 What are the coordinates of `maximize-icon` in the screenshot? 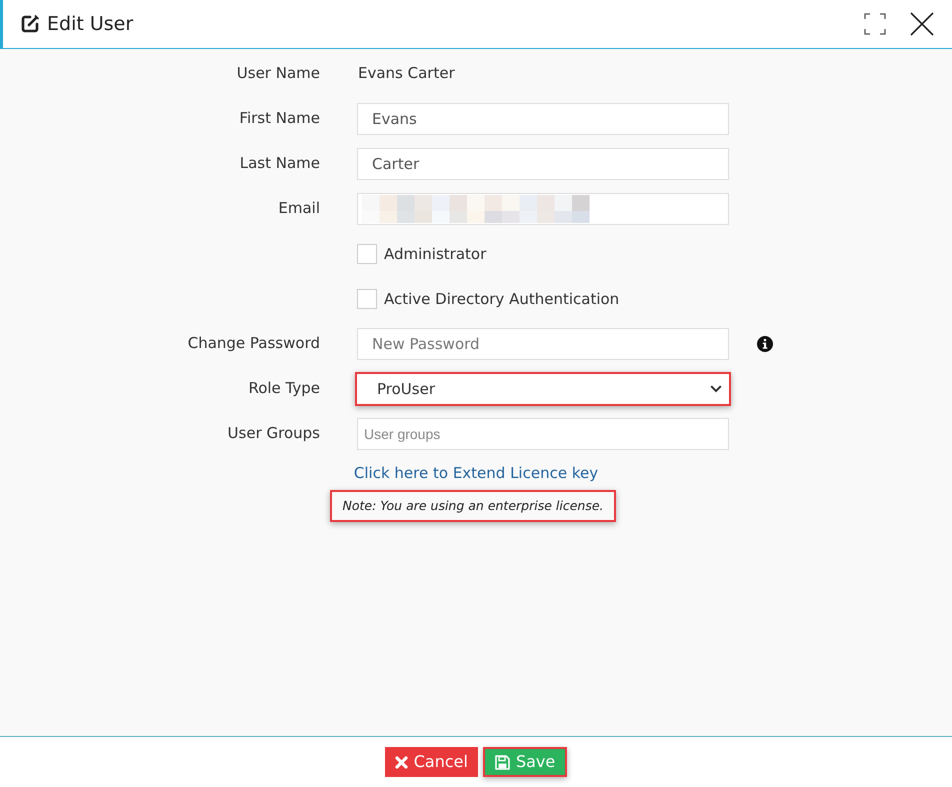 It's located at (875, 24).